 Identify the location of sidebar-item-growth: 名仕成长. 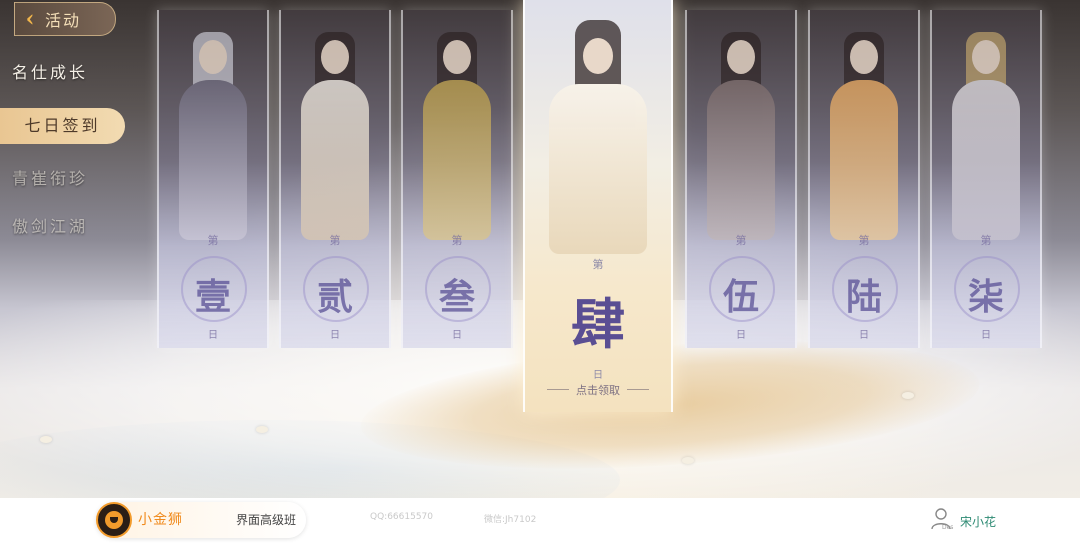
(50, 73).